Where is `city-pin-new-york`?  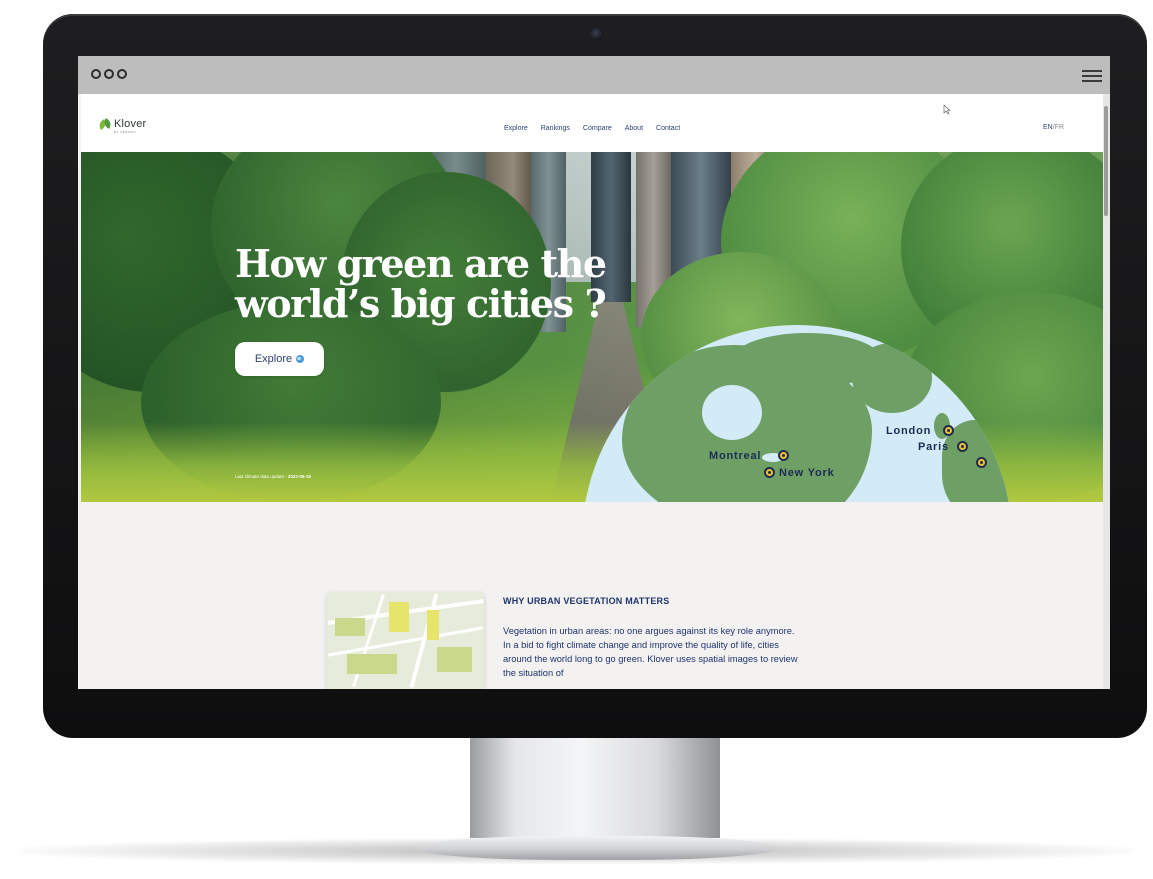
city-pin-new-york is located at coordinates (769, 472).